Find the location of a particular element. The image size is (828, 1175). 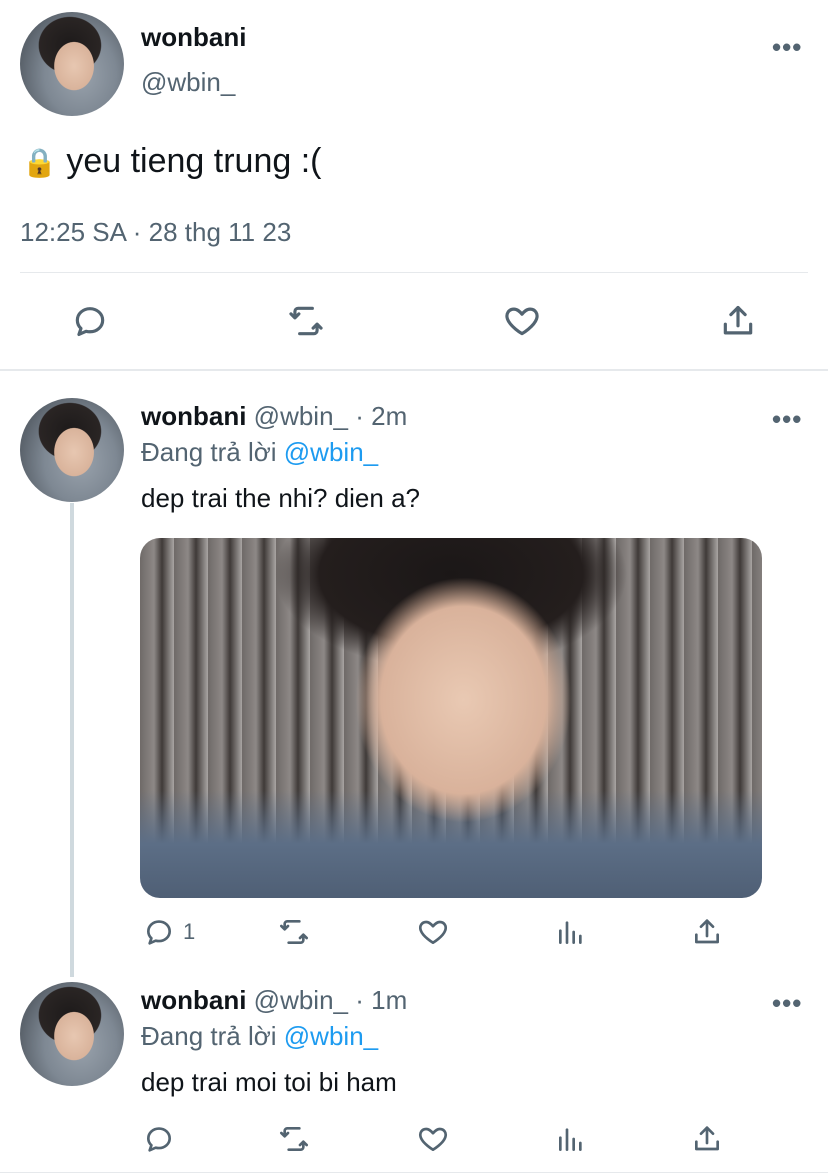

reply-text: dep trai moi toi bi ham is located at coordinates (269, 1082).